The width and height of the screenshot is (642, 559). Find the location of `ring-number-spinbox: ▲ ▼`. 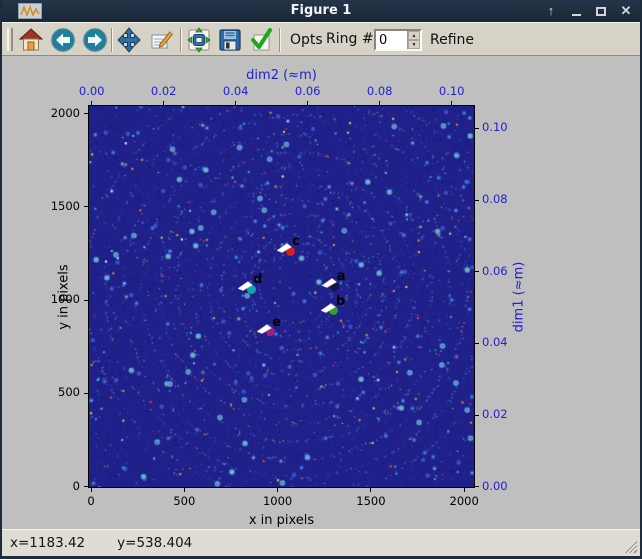

ring-number-spinbox: ▲ ▼ is located at coordinates (398, 40).